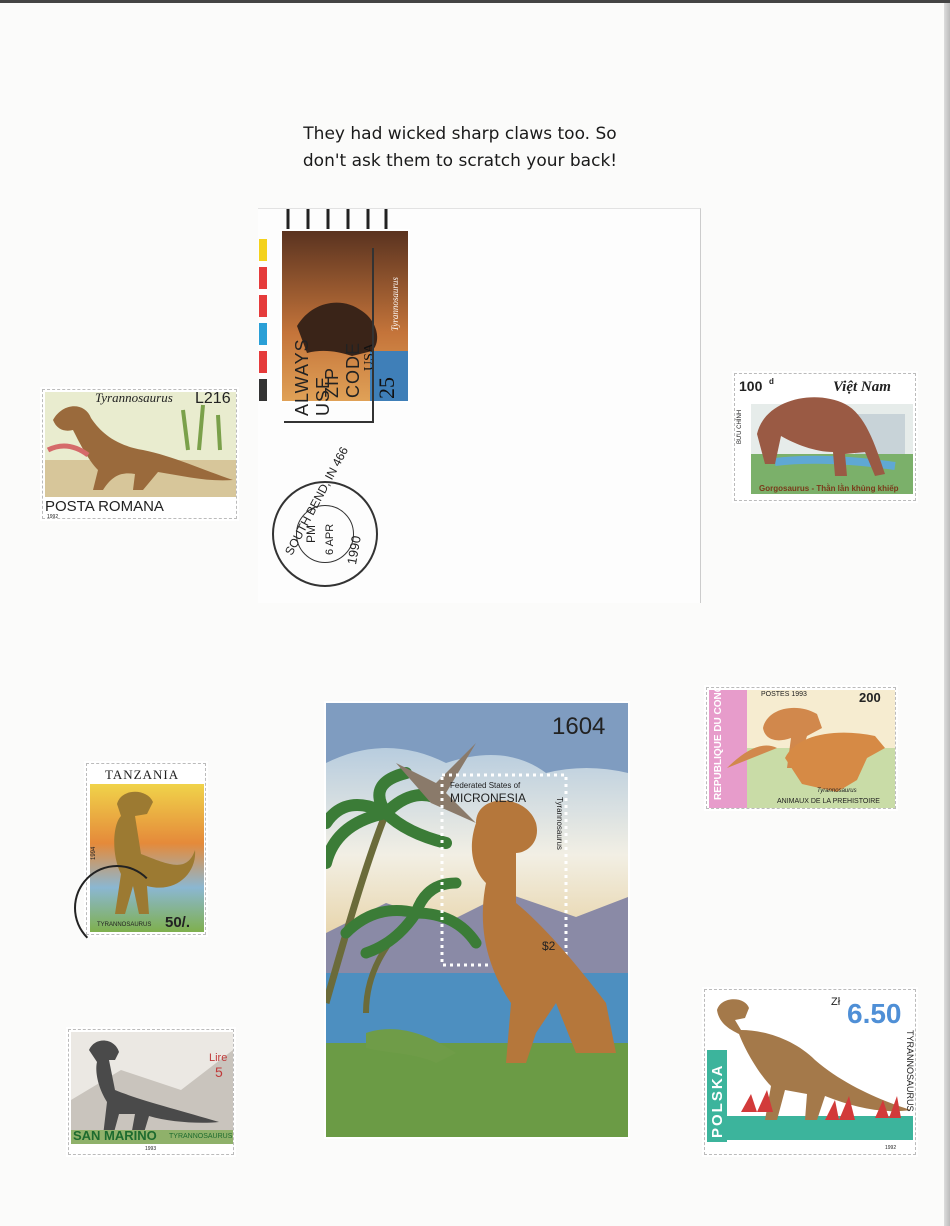 This screenshot has height=1226, width=950. Describe the element at coordinates (947, 614) in the screenshot. I see `page-edge` at that location.